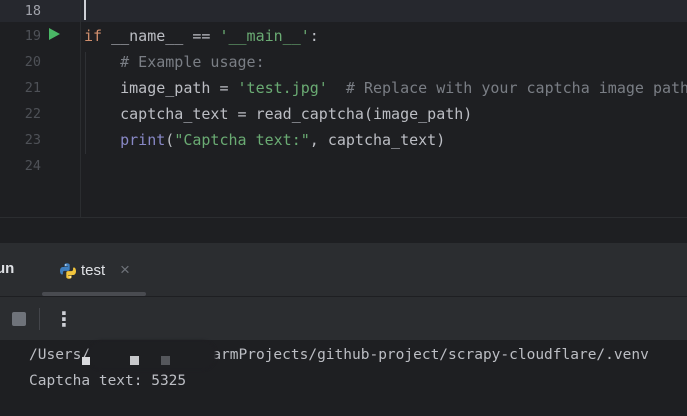 The image size is (687, 416). Describe the element at coordinates (93, 270) in the screenshot. I see `tab-label: test` at that location.